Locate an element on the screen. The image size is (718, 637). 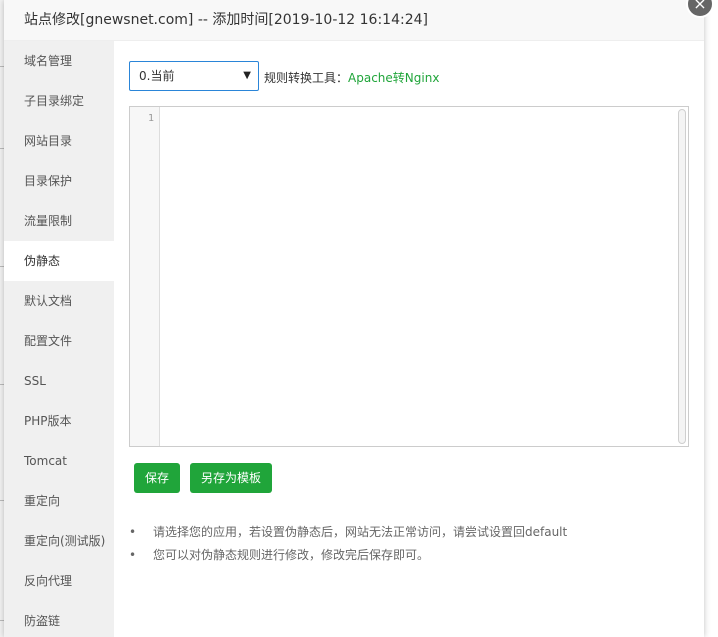
editor-scrollbar is located at coordinates (682, 276).